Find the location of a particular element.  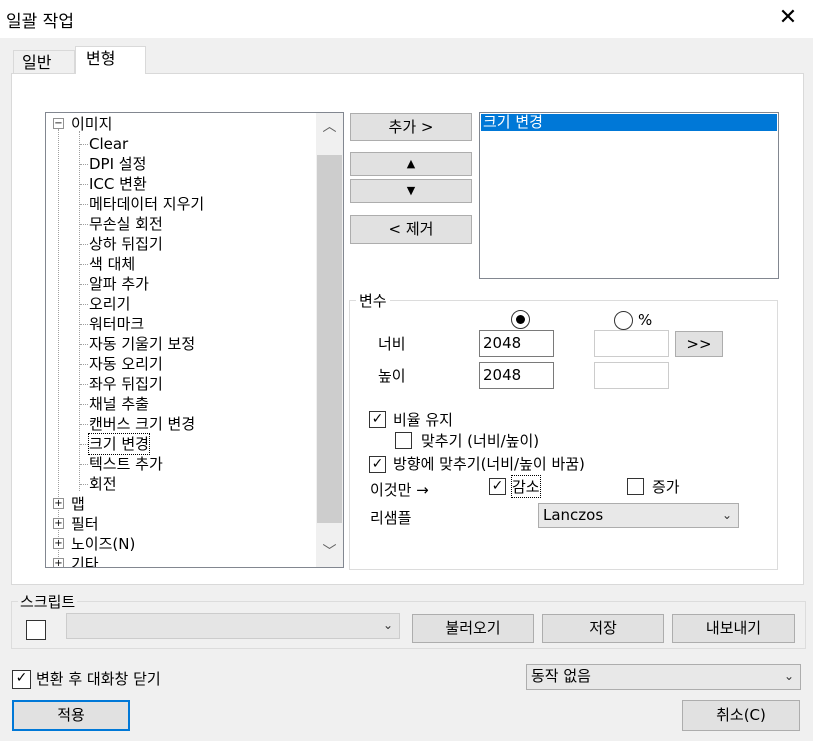

tree-item: 무손실 회전 is located at coordinates (126, 224).